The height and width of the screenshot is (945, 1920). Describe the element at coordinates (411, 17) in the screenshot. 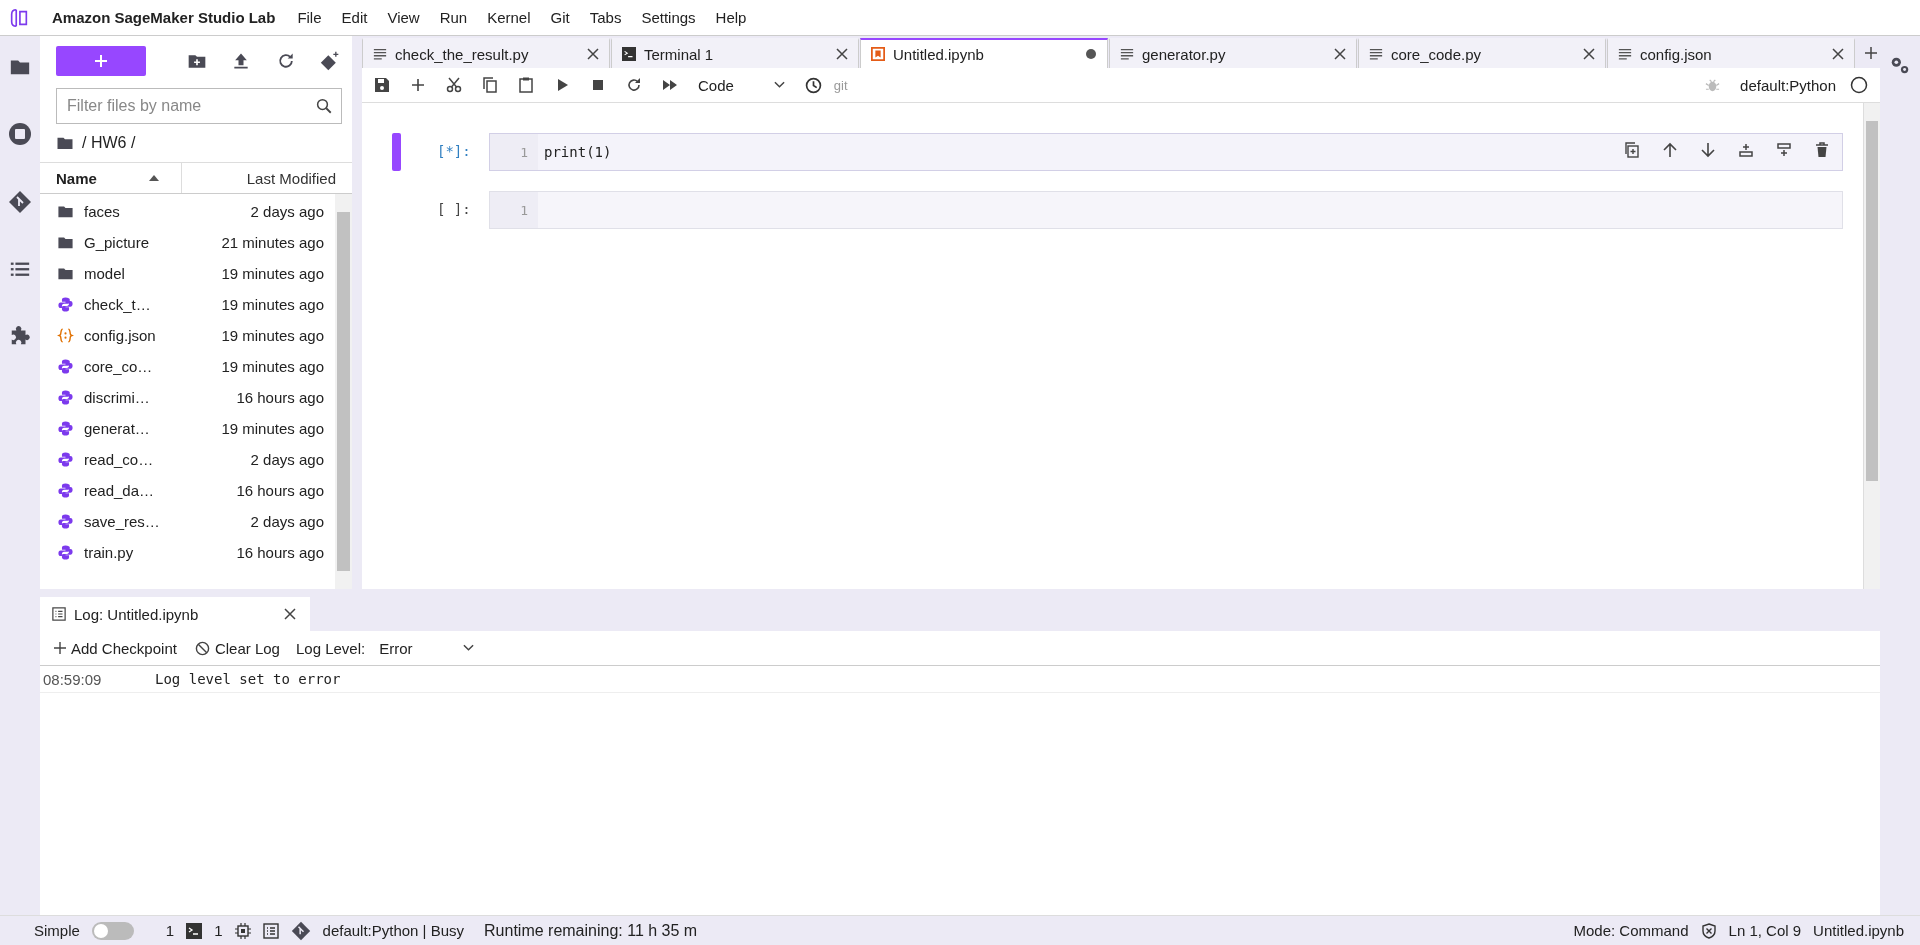

I see `menu-item: View` at that location.